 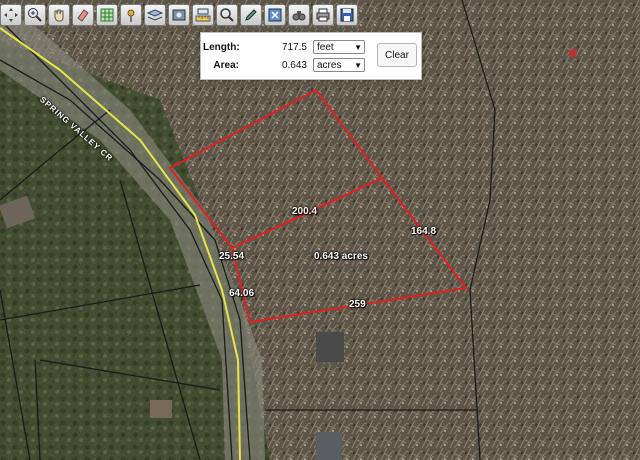 I want to click on zoom-in-icon, so click(x=35, y=15).